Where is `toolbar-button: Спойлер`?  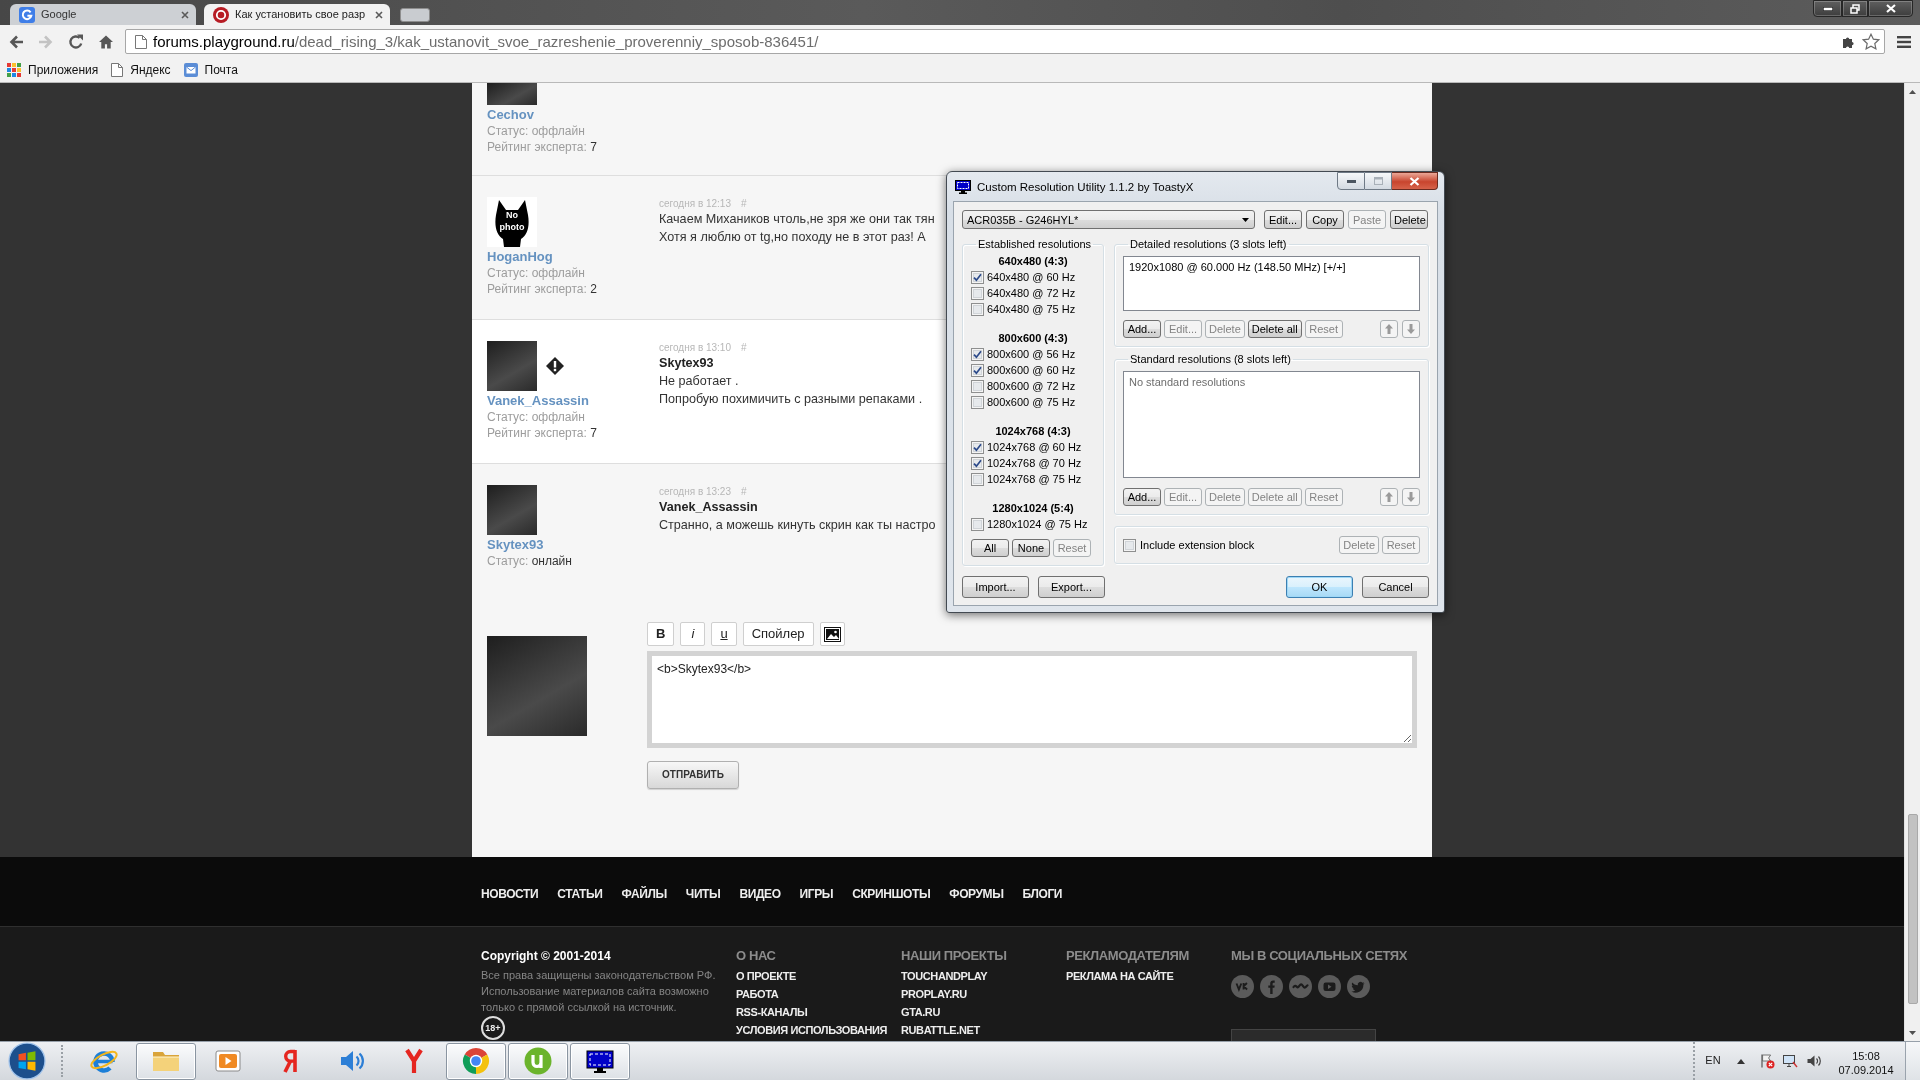 toolbar-button: Спойлер is located at coordinates (778, 634).